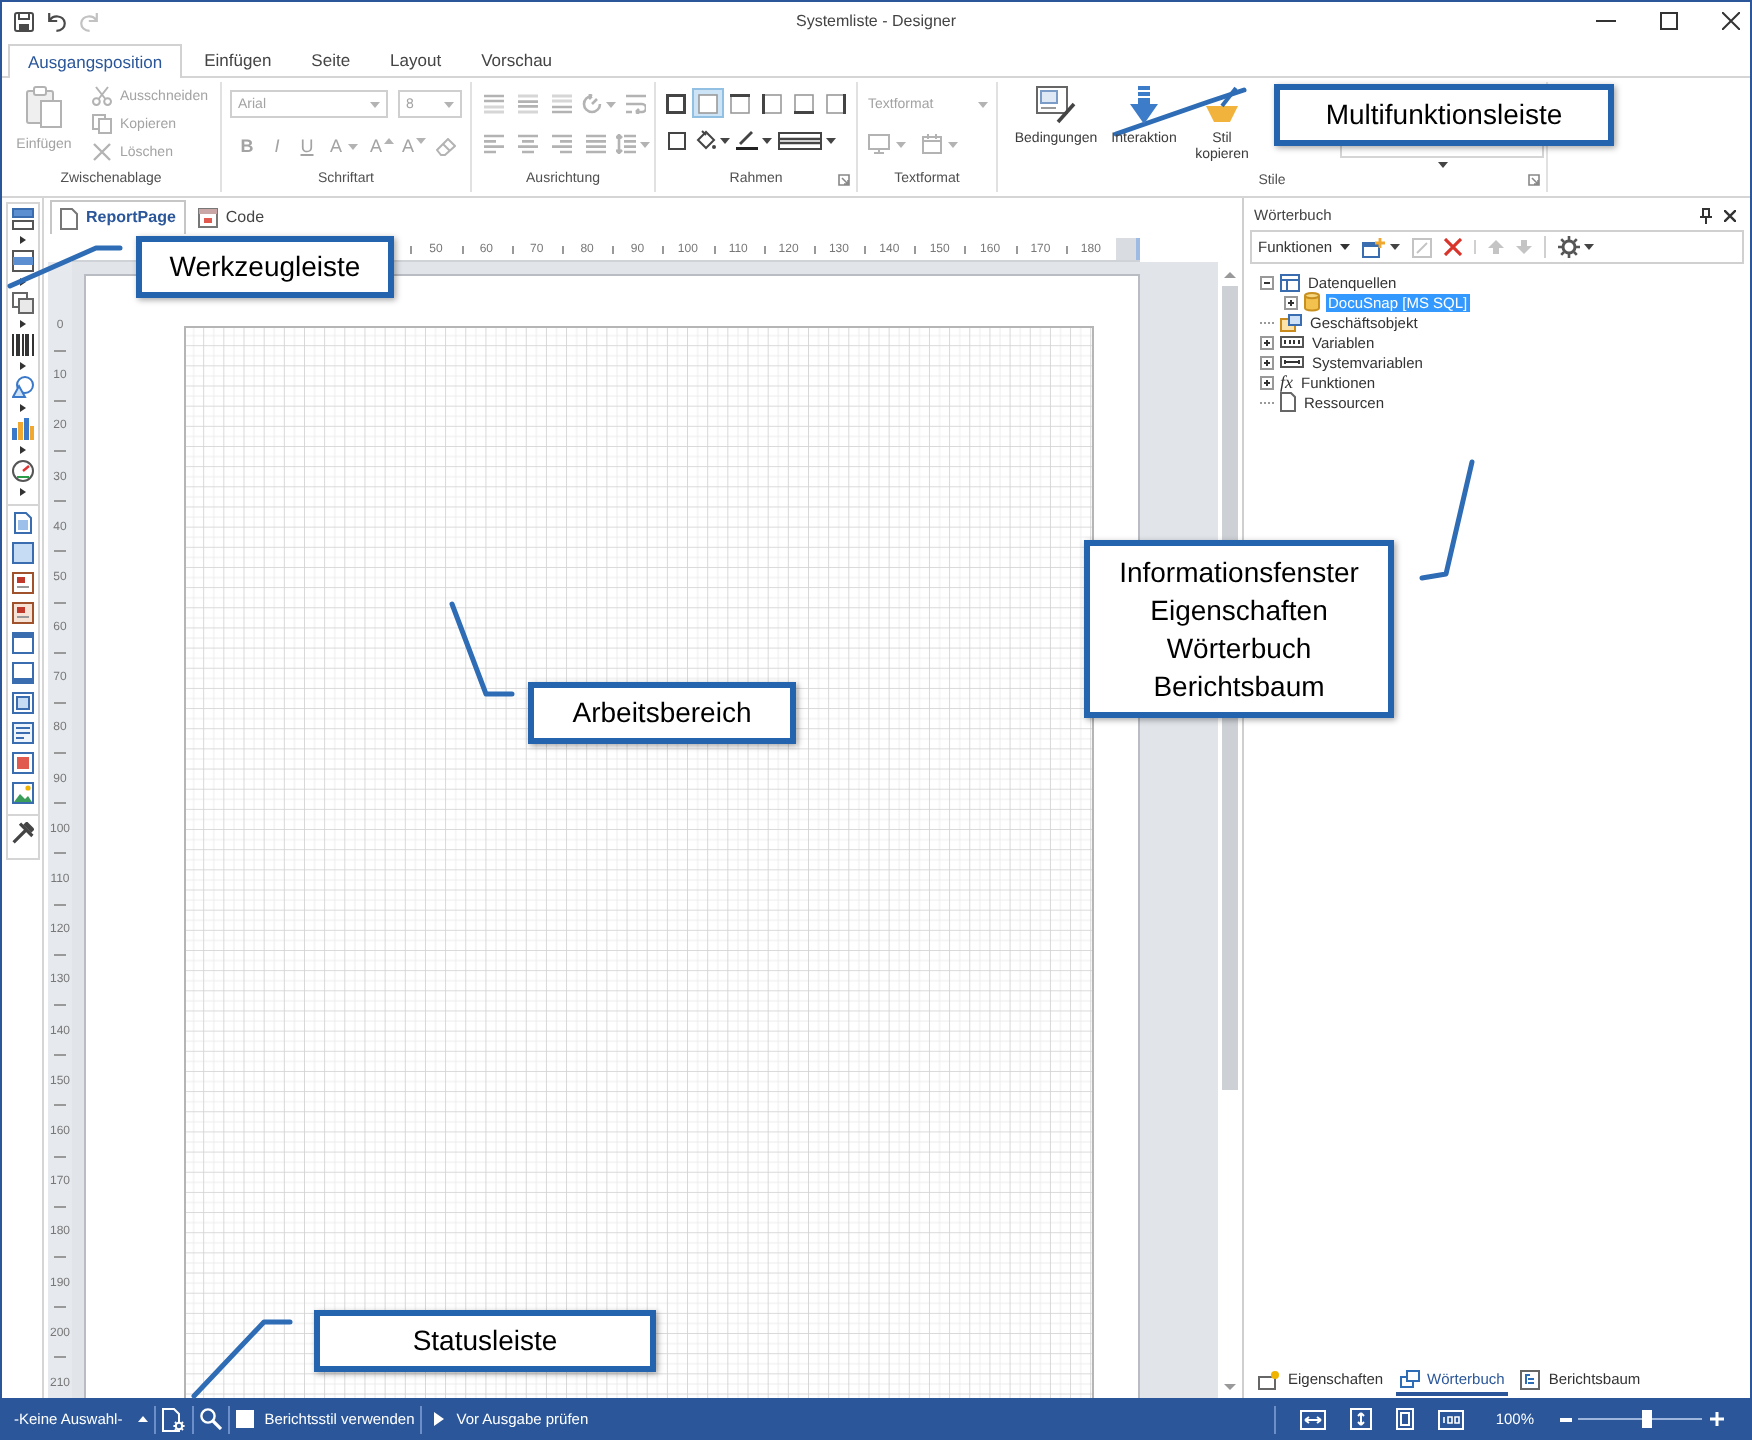 The image size is (1752, 1440). I want to click on callout-label: Wörterbuch, so click(1239, 648).